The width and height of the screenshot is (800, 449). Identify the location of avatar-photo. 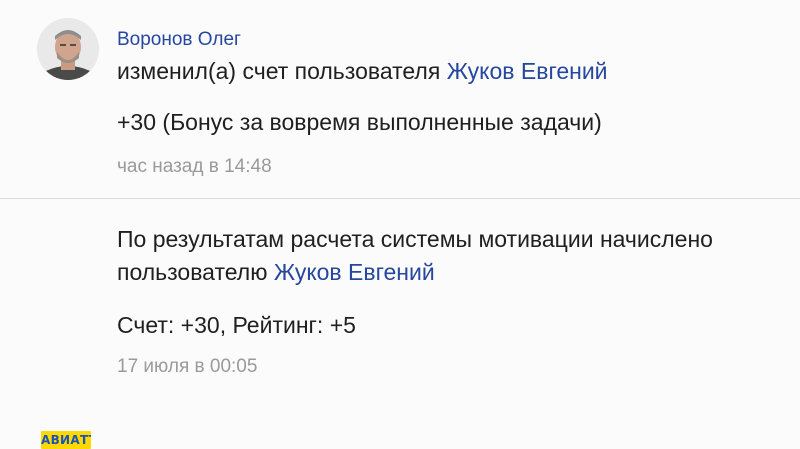
(68, 49).